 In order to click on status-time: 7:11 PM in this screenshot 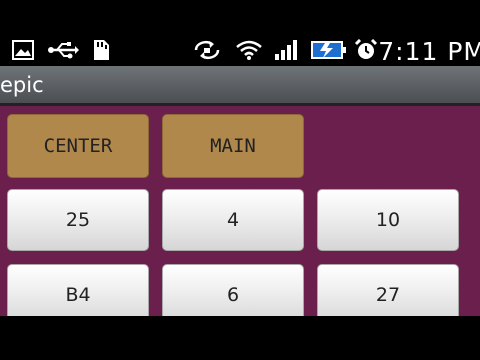, I will do `click(429, 51)`.